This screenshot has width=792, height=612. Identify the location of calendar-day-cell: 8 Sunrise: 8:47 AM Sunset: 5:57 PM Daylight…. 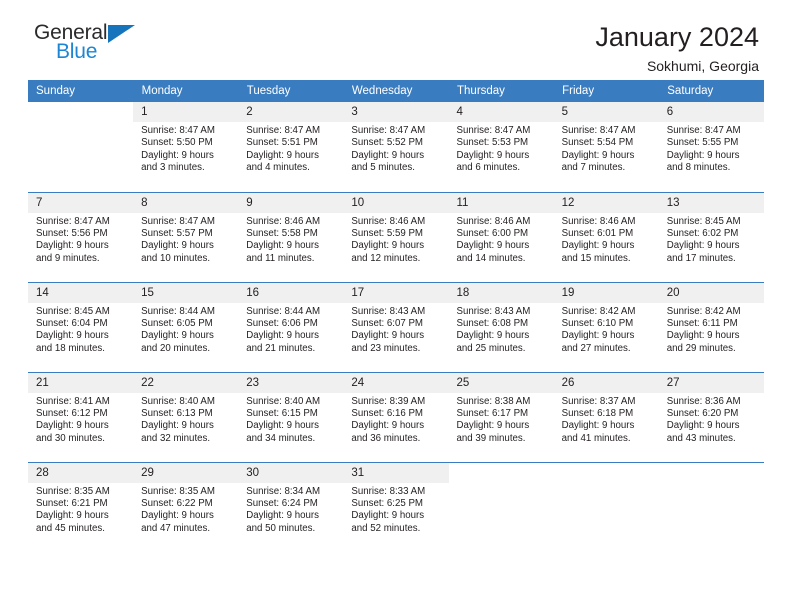
(186, 236).